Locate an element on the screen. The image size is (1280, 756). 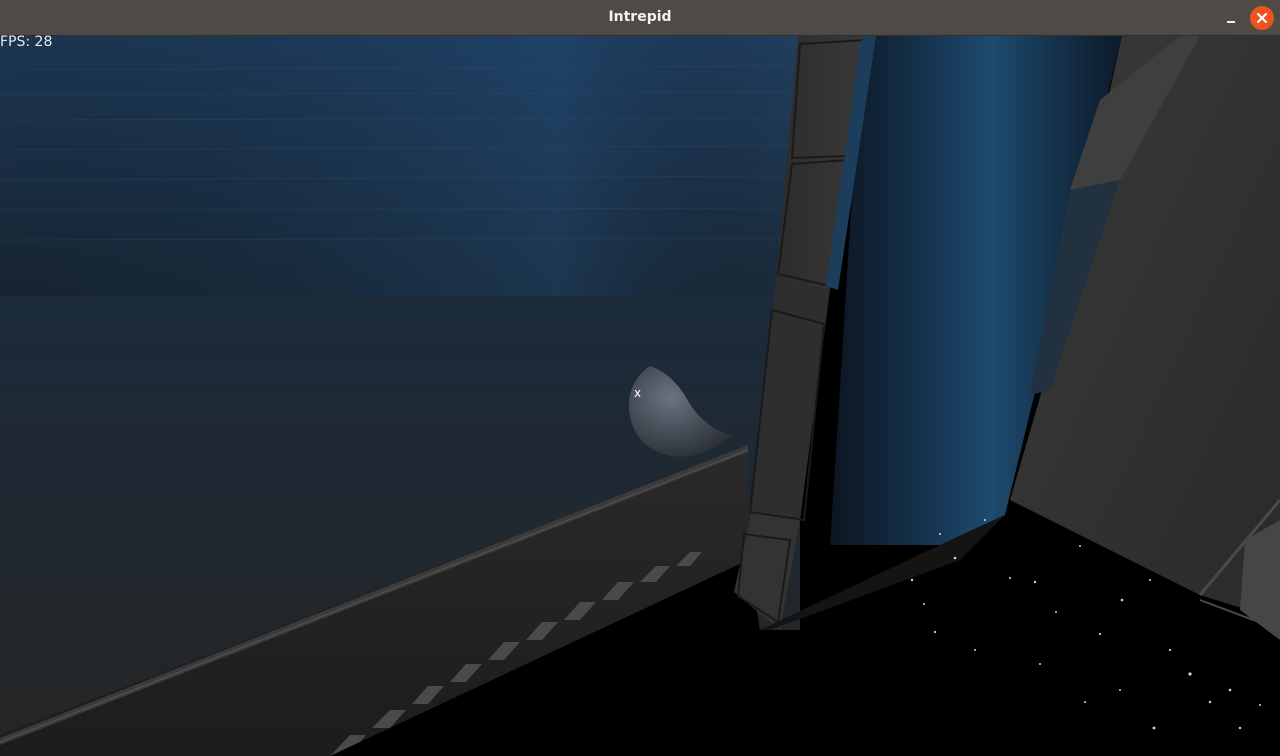
fps-counter: FPS: 28 is located at coordinates (26, 42).